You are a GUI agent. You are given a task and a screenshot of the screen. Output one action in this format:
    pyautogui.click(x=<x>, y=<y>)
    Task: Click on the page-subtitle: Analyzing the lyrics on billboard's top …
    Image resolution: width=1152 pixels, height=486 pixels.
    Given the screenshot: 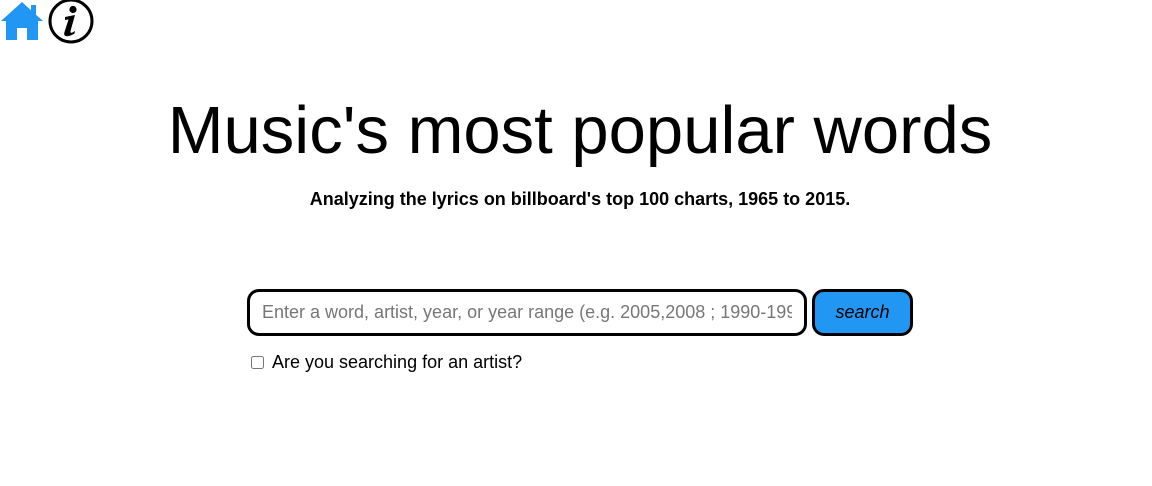 What is the action you would take?
    pyautogui.click(x=580, y=199)
    